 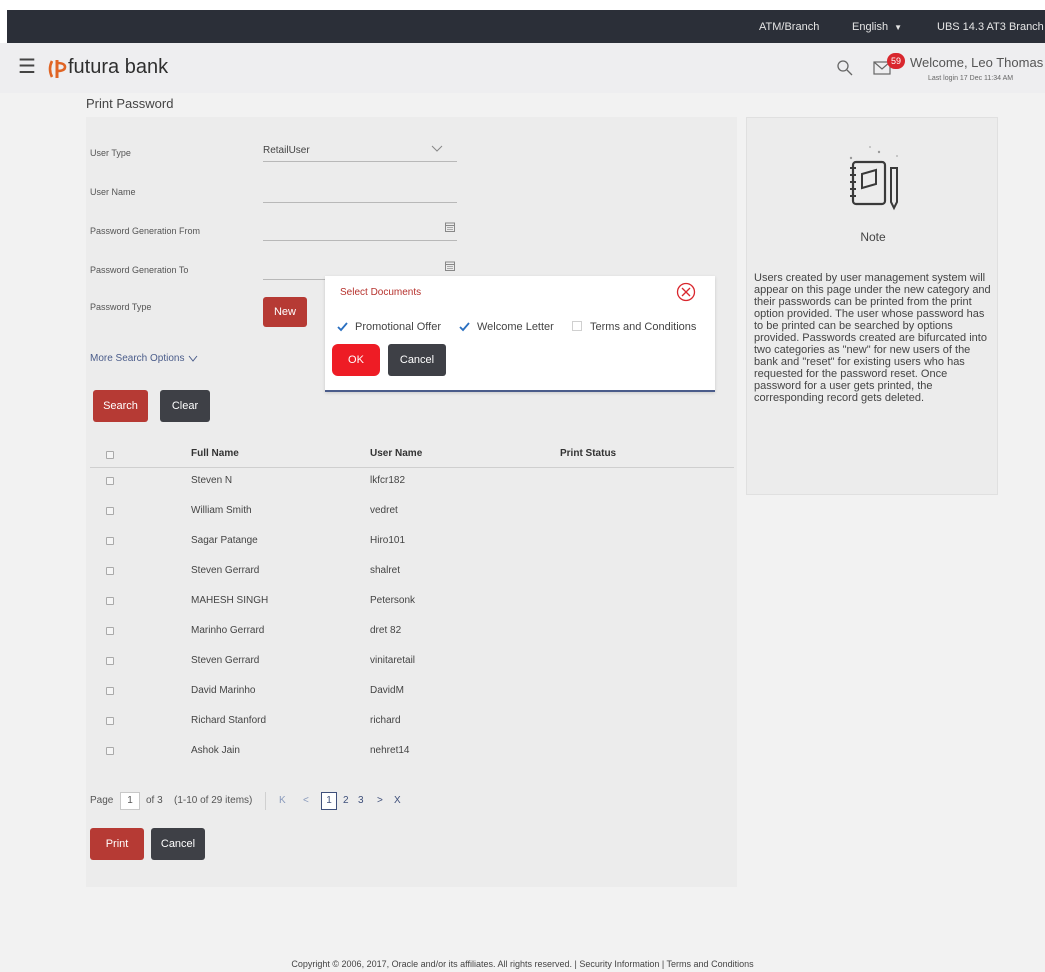 I want to click on last-login-text: Last login 17 Dec 11:34 AM, so click(x=971, y=78).